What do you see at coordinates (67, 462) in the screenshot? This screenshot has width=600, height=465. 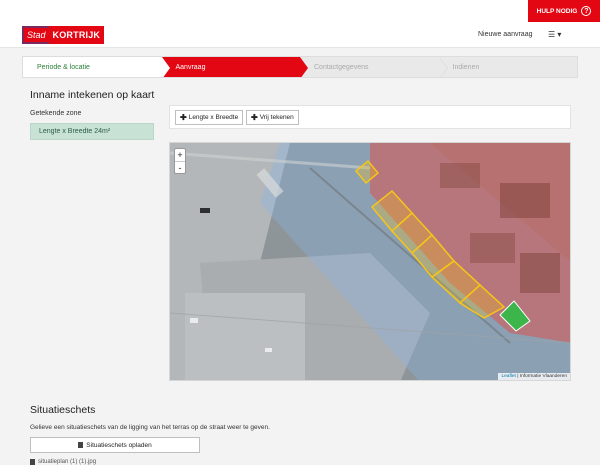 I see `uploaded-file-name: situatieplan (1) (1).jpg` at bounding box center [67, 462].